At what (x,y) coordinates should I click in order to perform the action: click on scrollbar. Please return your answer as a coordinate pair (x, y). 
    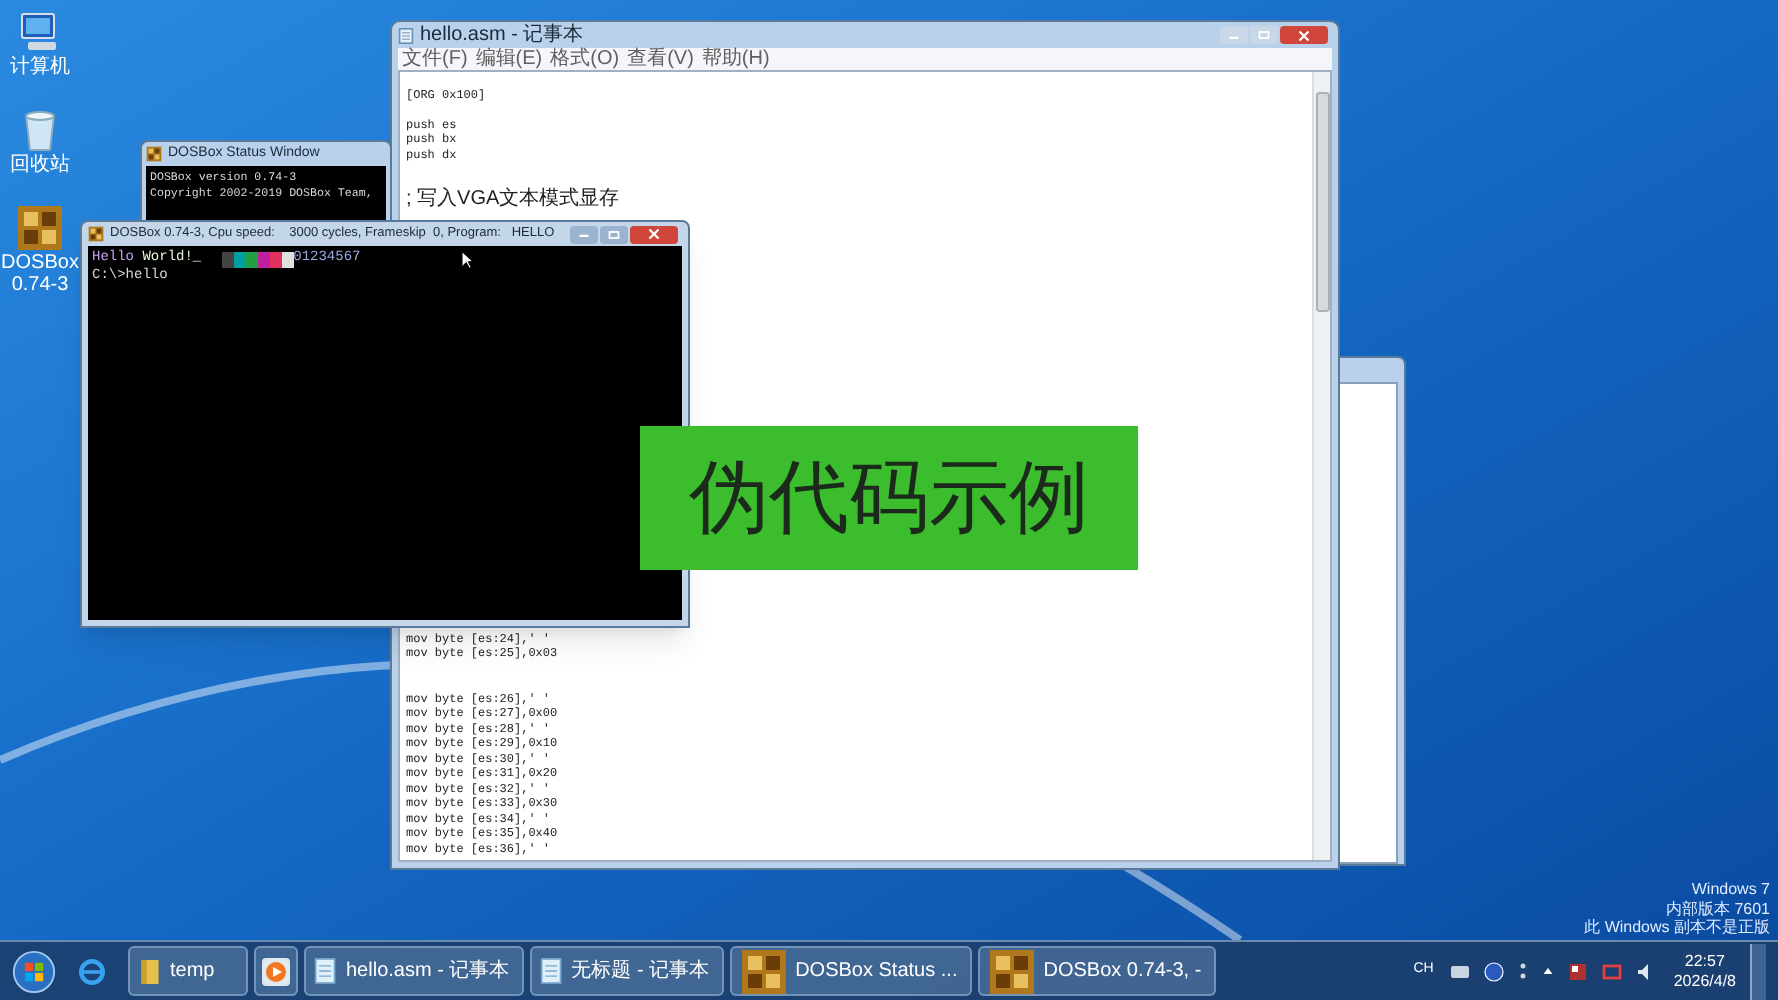
    Looking at the image, I should click on (1321, 466).